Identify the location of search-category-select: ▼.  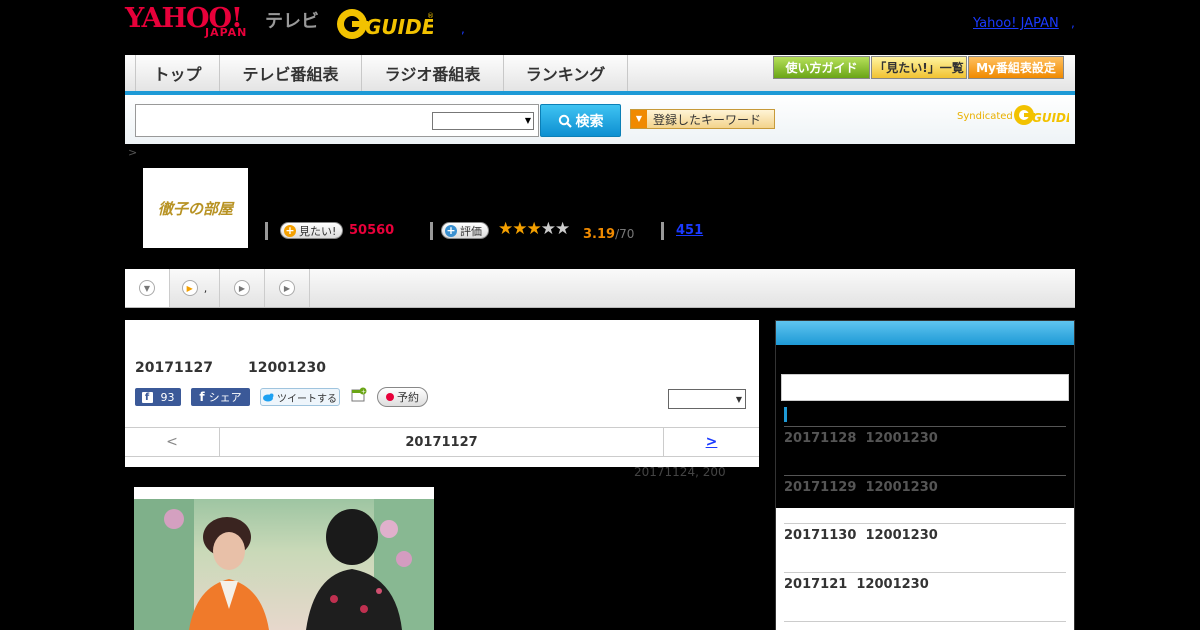
(483, 121).